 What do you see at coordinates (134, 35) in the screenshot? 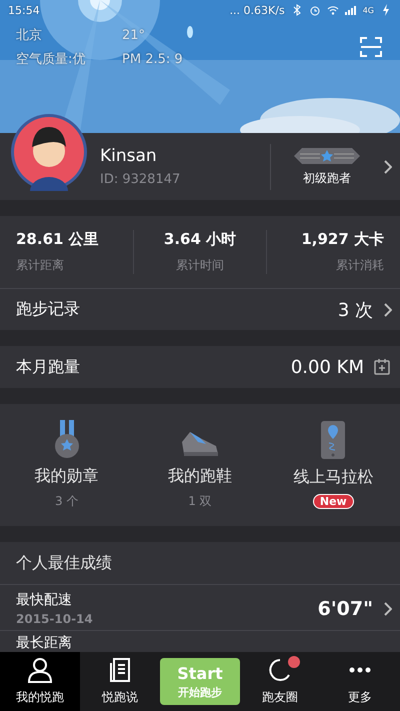
I see `temperature: 21°` at bounding box center [134, 35].